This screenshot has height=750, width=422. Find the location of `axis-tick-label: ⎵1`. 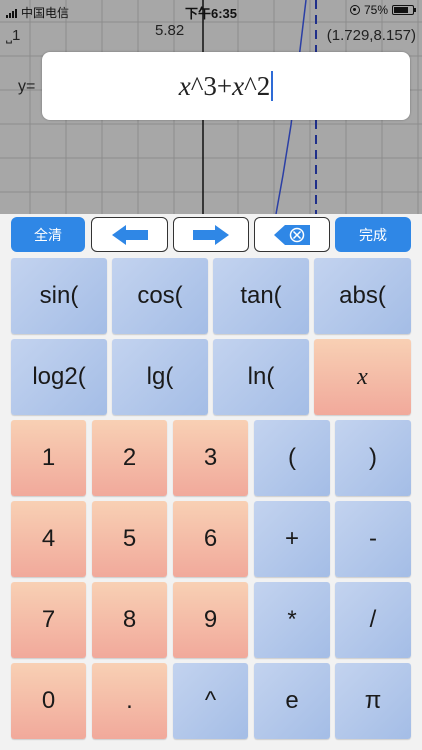

axis-tick-label: ⎵1 is located at coordinates (13, 35).